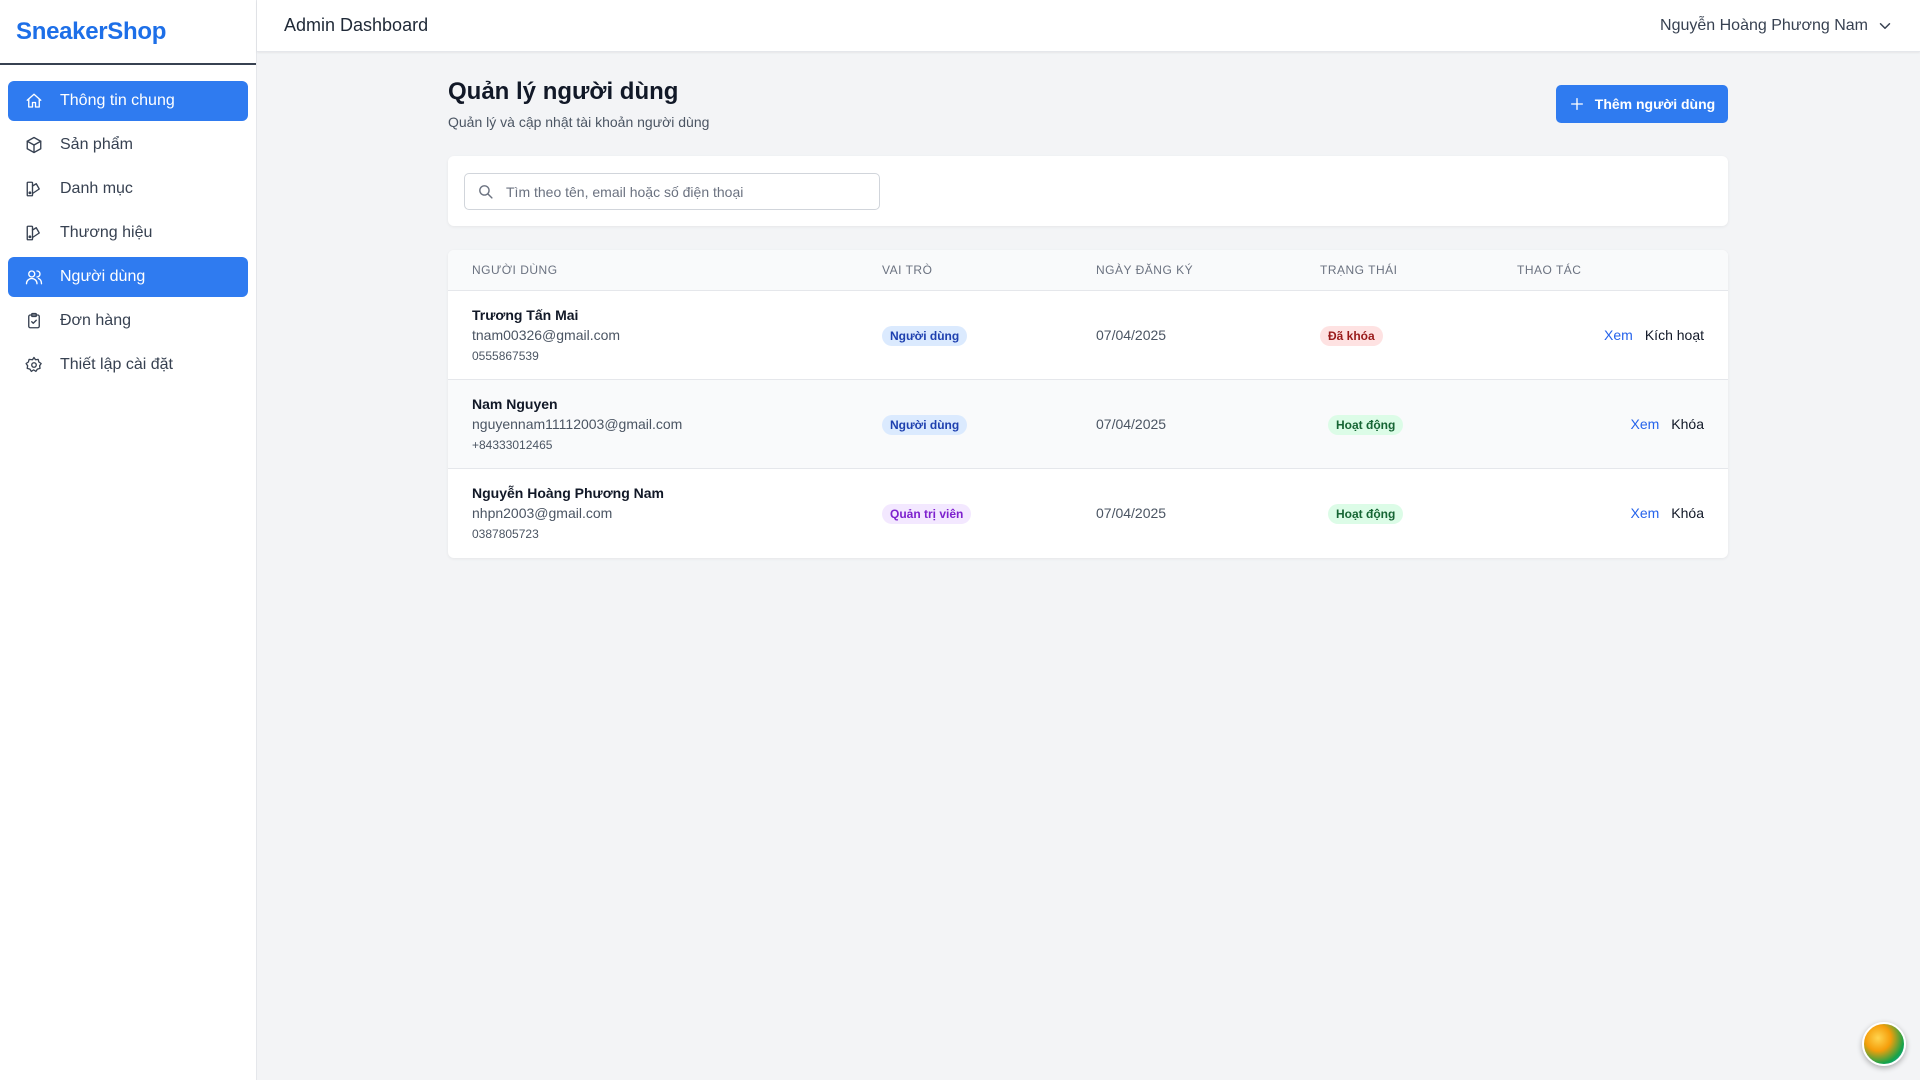 This screenshot has height=1080, width=1920. I want to click on brand-logo: SneakerShop, so click(128, 32).